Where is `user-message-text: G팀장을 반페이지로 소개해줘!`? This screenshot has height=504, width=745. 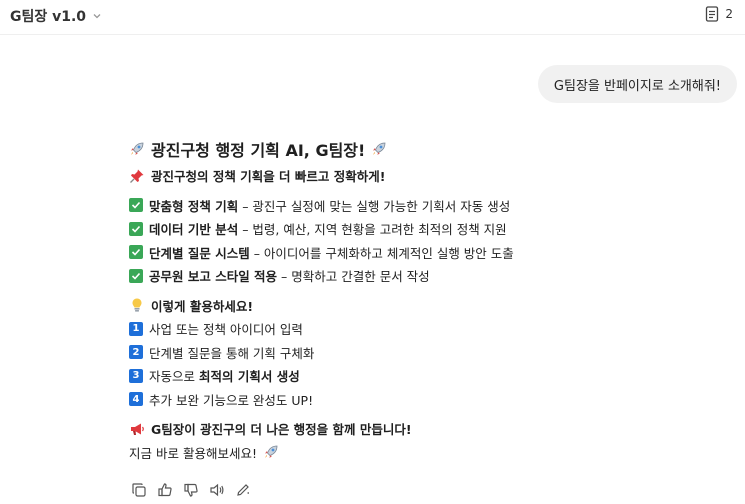 user-message-text: G팀장을 반페이지로 소개해줘! is located at coordinates (637, 86).